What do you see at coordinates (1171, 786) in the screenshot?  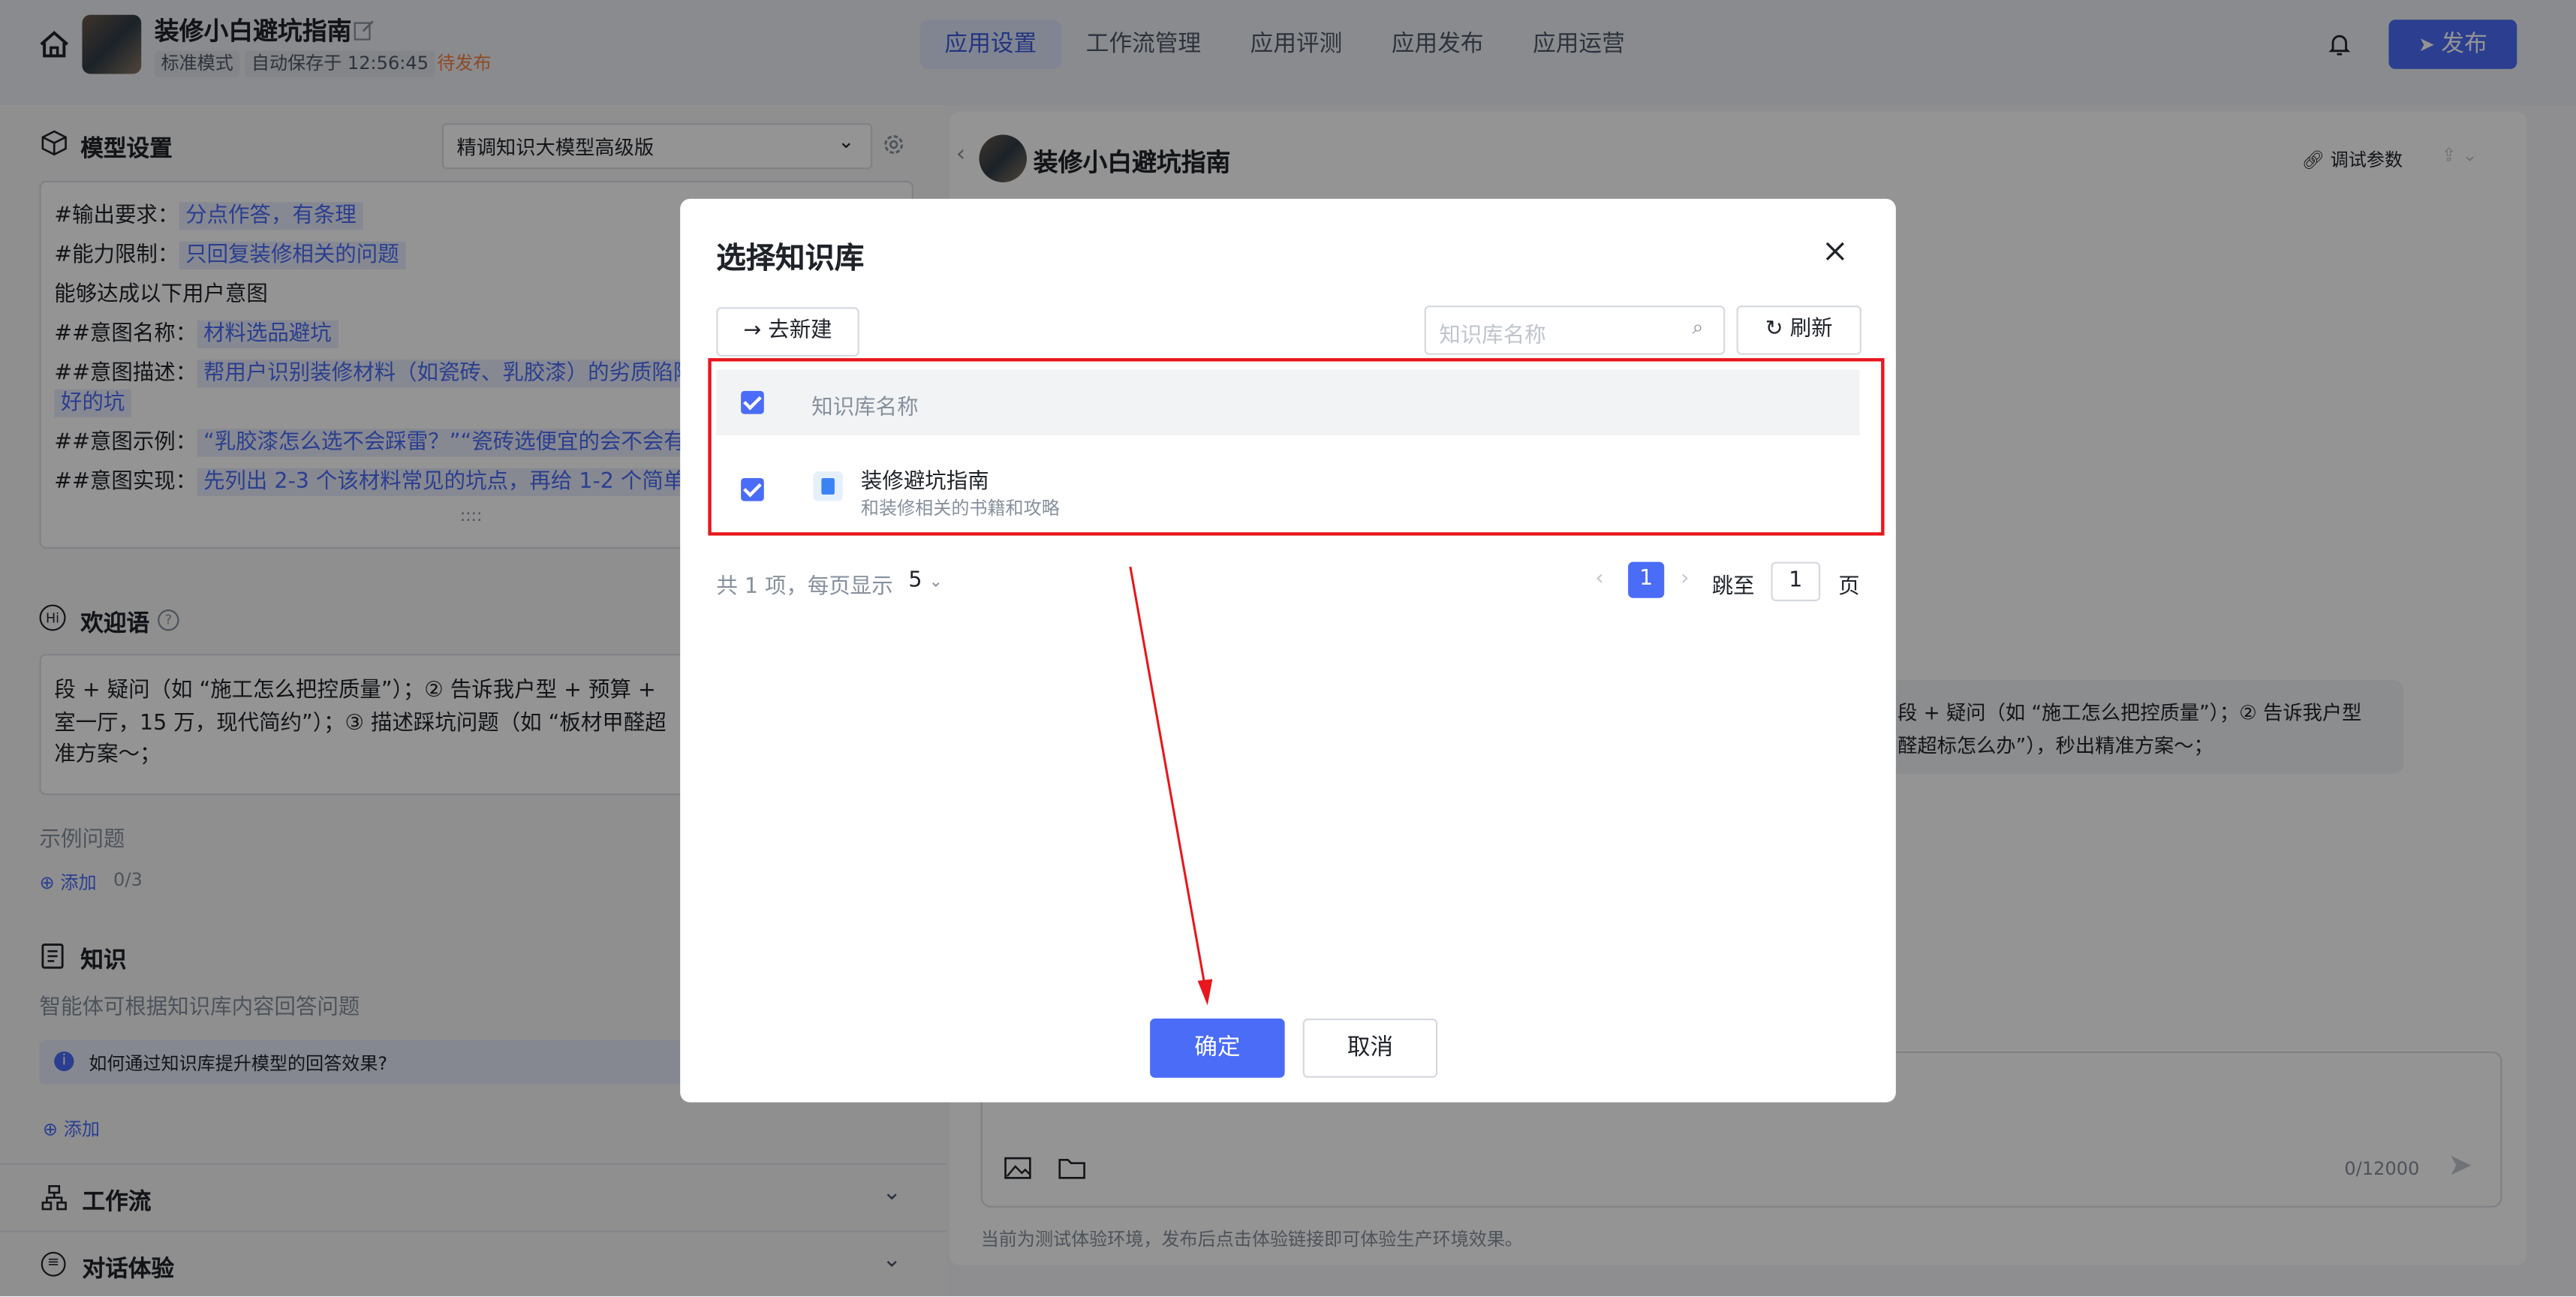 I see `annotation-arrow` at bounding box center [1171, 786].